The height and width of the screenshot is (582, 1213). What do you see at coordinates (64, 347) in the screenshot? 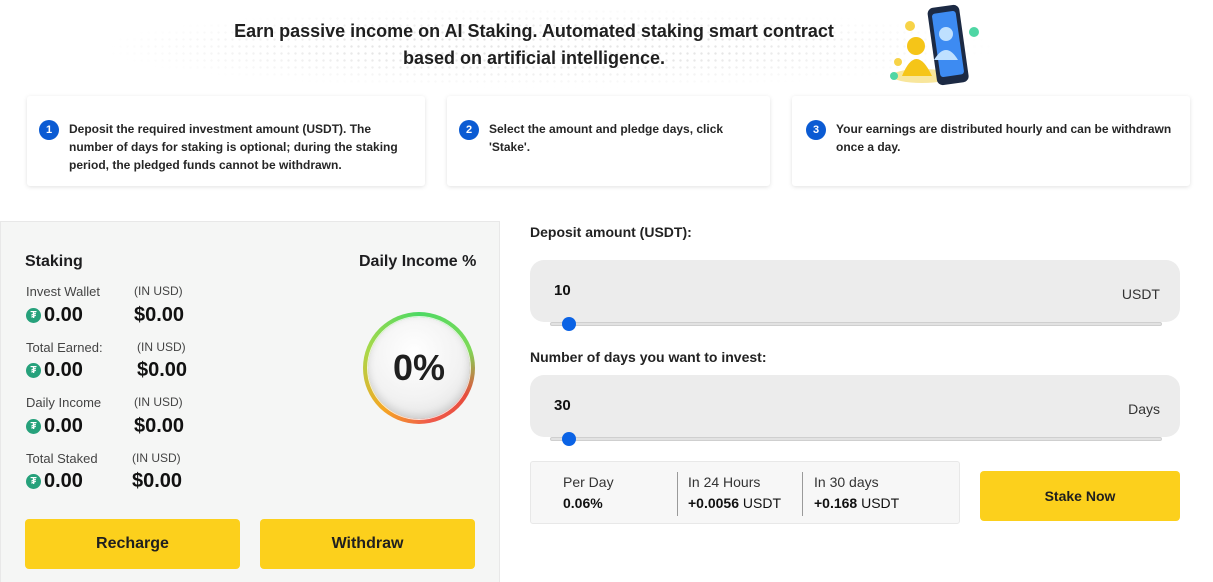
I see `stat-label-total-earned: Total Earned:` at bounding box center [64, 347].